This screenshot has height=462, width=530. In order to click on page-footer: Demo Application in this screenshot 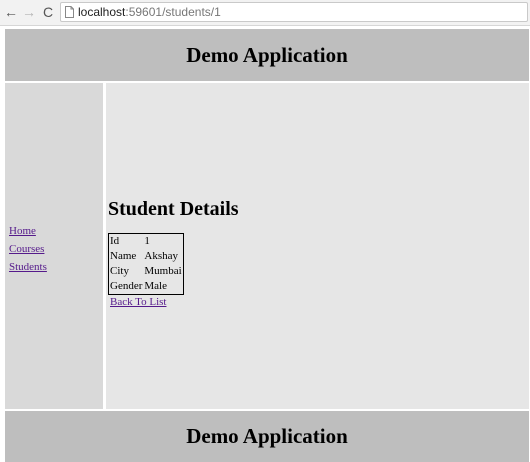, I will do `click(267, 436)`.